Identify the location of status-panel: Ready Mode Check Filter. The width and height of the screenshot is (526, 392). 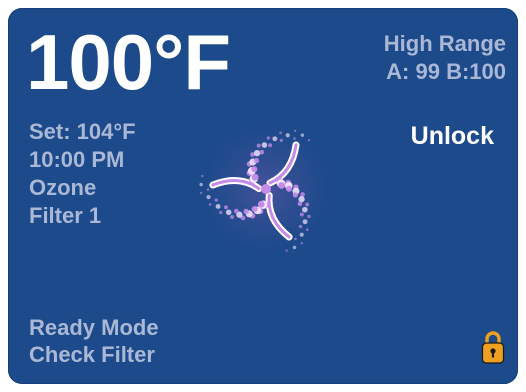
(94, 341).